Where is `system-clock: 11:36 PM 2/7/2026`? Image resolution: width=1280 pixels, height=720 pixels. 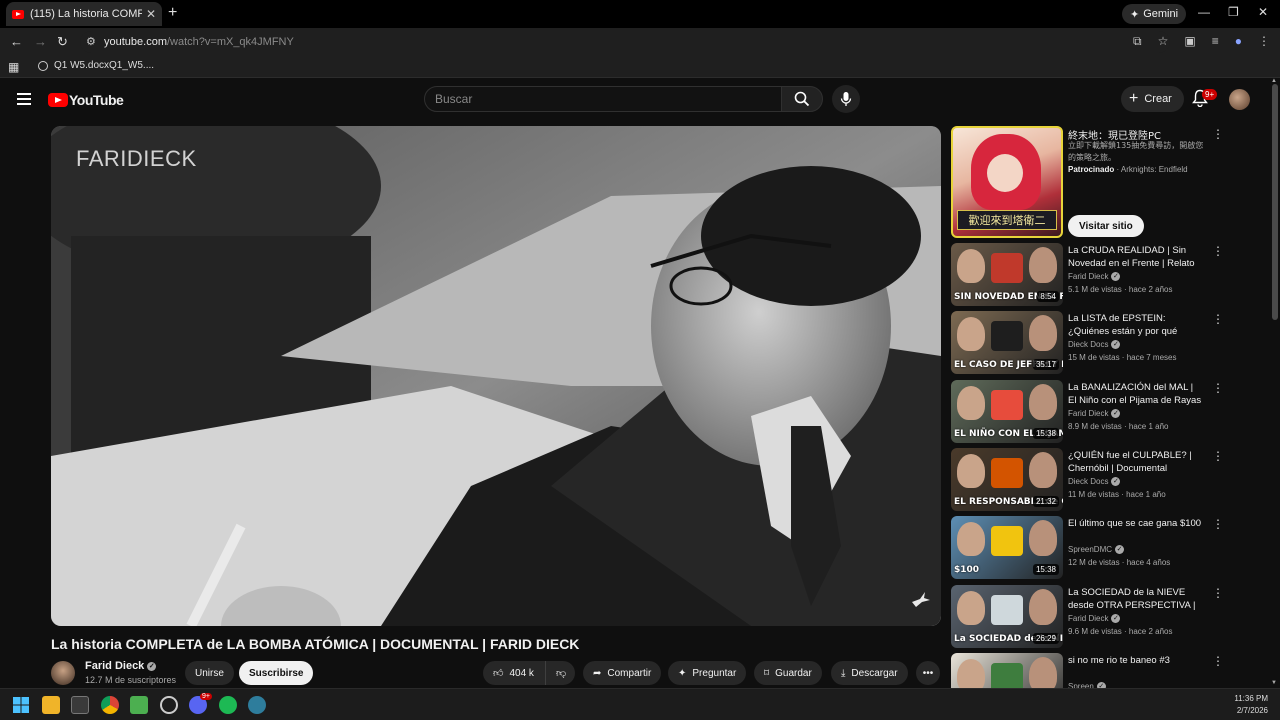
system-clock: 11:36 PM 2/7/2026 is located at coordinates (1251, 705).